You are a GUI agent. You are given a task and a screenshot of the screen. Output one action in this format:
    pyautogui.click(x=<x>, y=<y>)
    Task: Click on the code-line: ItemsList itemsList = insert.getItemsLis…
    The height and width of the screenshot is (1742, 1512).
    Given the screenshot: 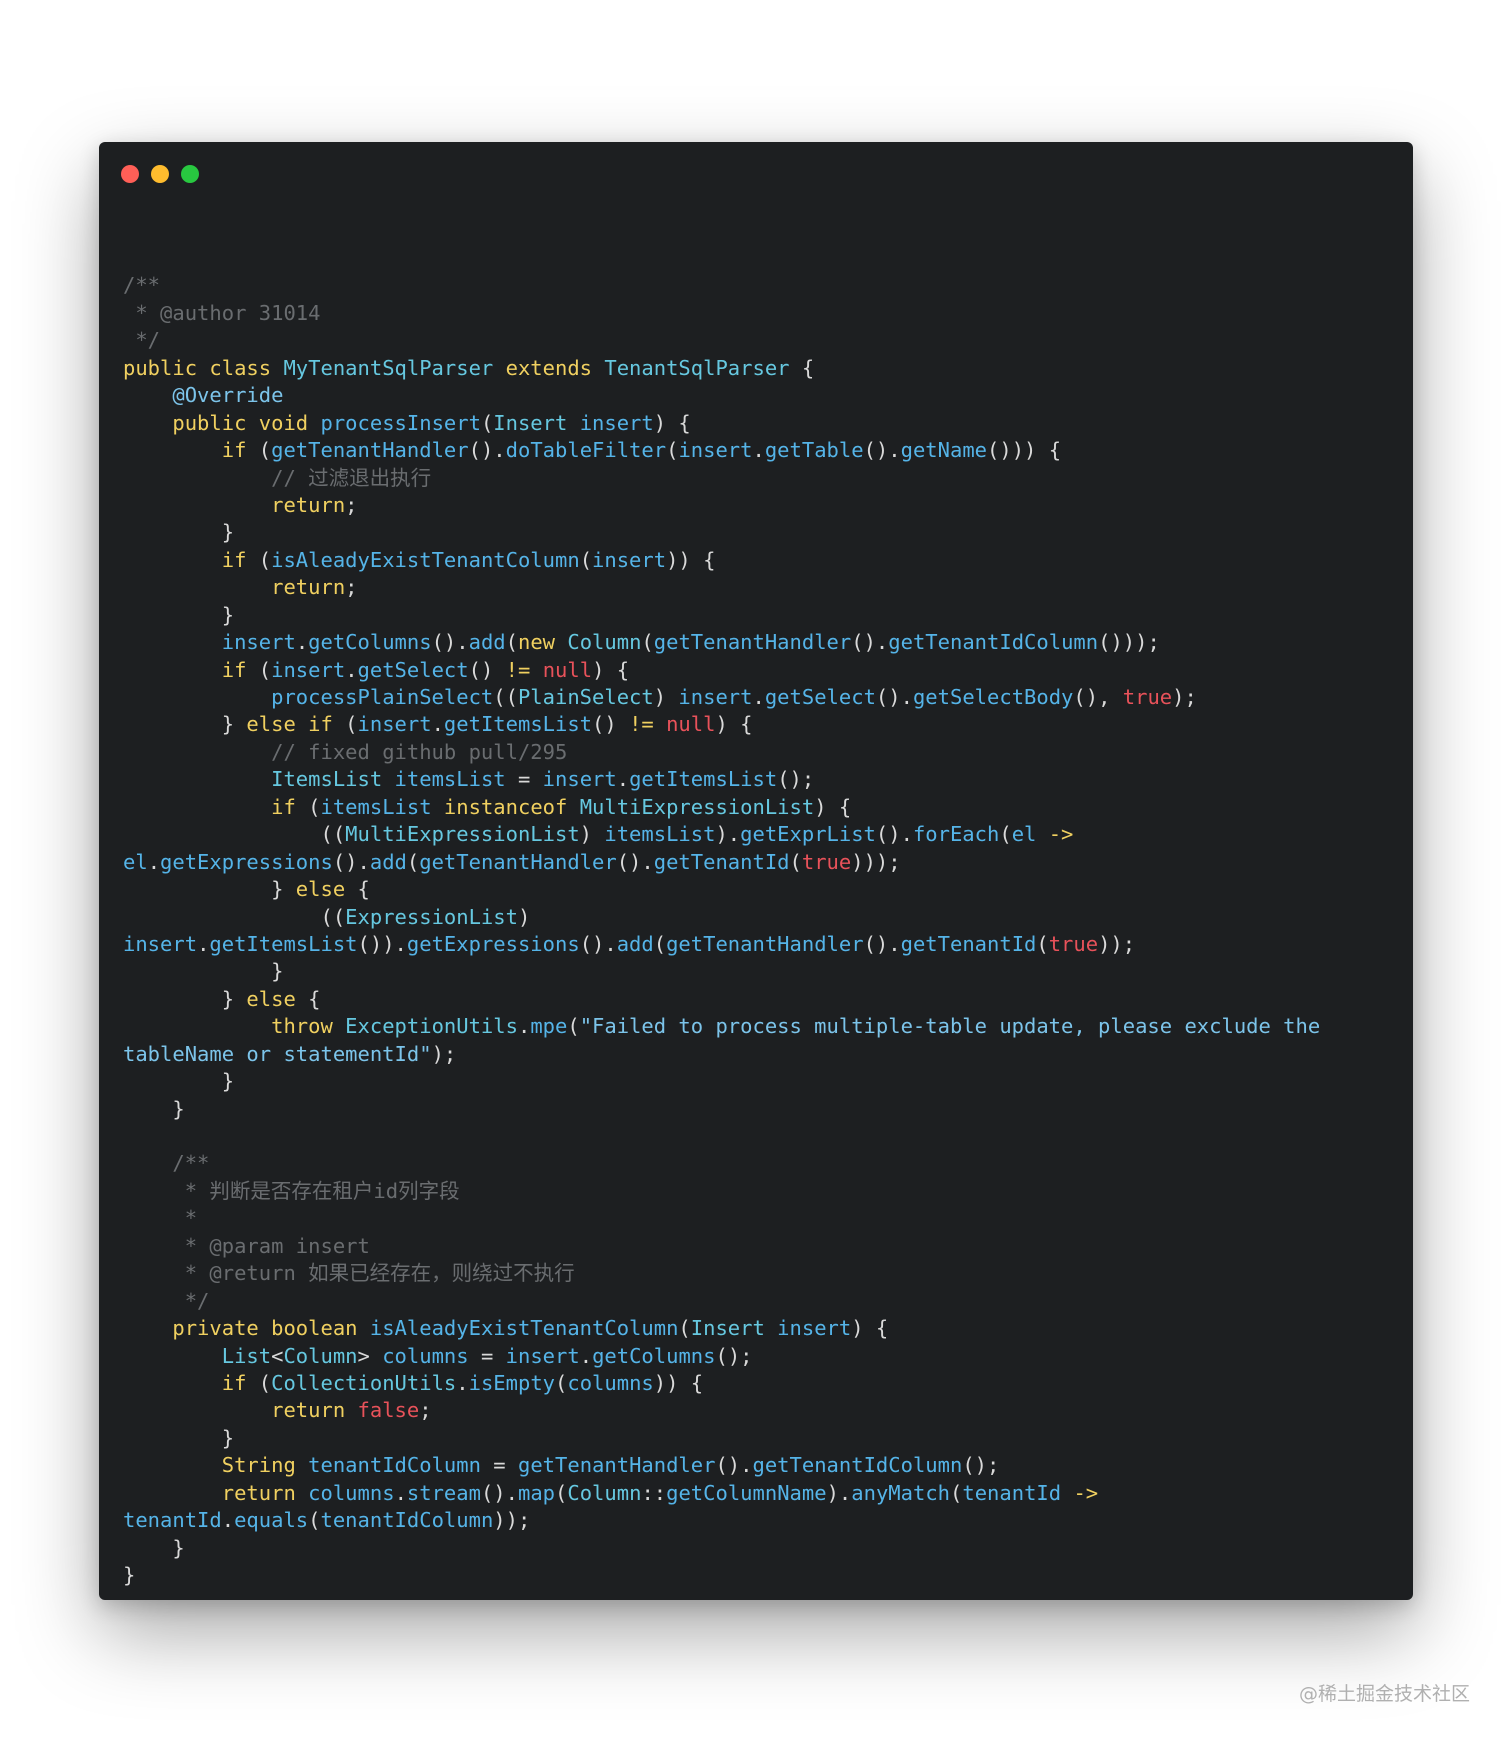 What is the action you would take?
    pyautogui.click(x=721, y=779)
    